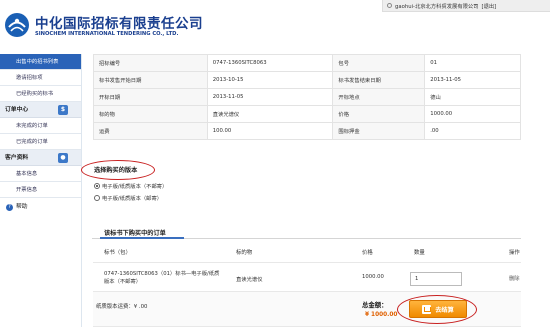 The image size is (550, 327). I want to click on version-option-mail: 电子版/纸质版本（邮寄）, so click(128, 198).